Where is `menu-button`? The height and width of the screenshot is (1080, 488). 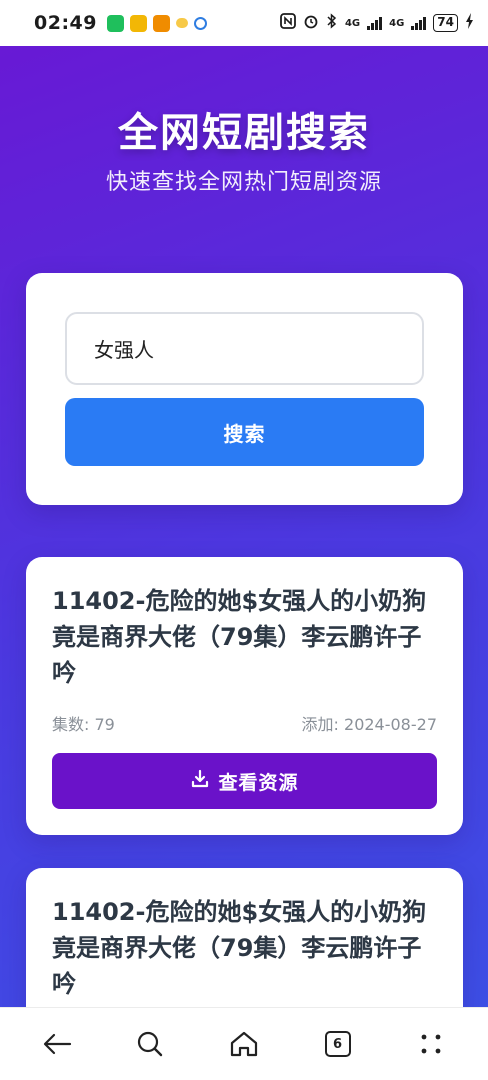 menu-button is located at coordinates (431, 1044).